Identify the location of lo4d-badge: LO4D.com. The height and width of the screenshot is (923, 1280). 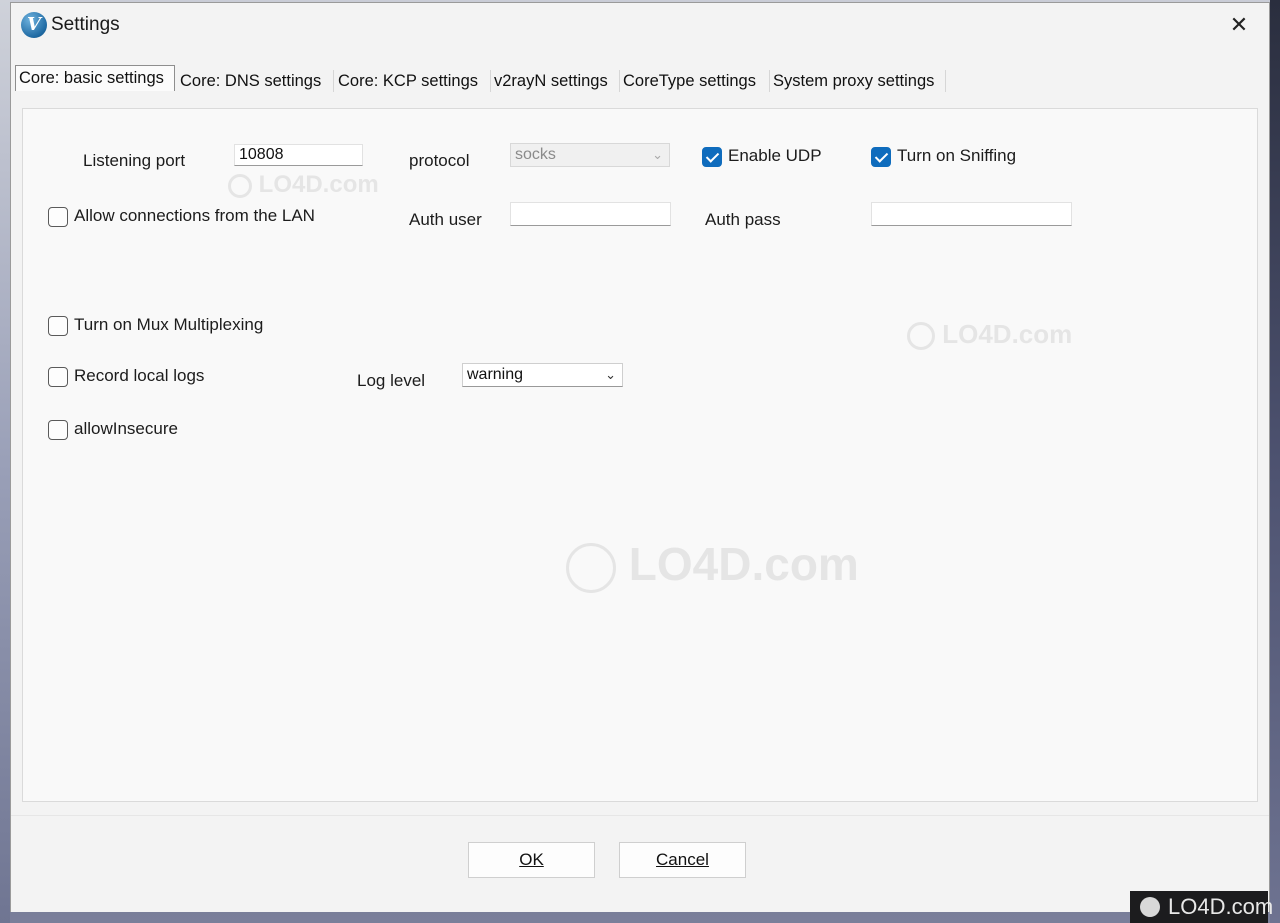
(1201, 907).